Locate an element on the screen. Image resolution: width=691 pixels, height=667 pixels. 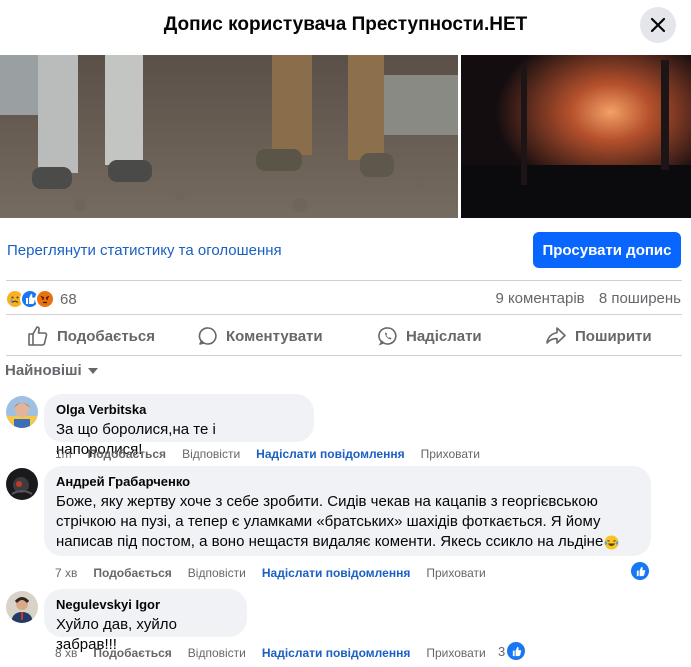
comment-time: 7 хв is located at coordinates (66, 573).